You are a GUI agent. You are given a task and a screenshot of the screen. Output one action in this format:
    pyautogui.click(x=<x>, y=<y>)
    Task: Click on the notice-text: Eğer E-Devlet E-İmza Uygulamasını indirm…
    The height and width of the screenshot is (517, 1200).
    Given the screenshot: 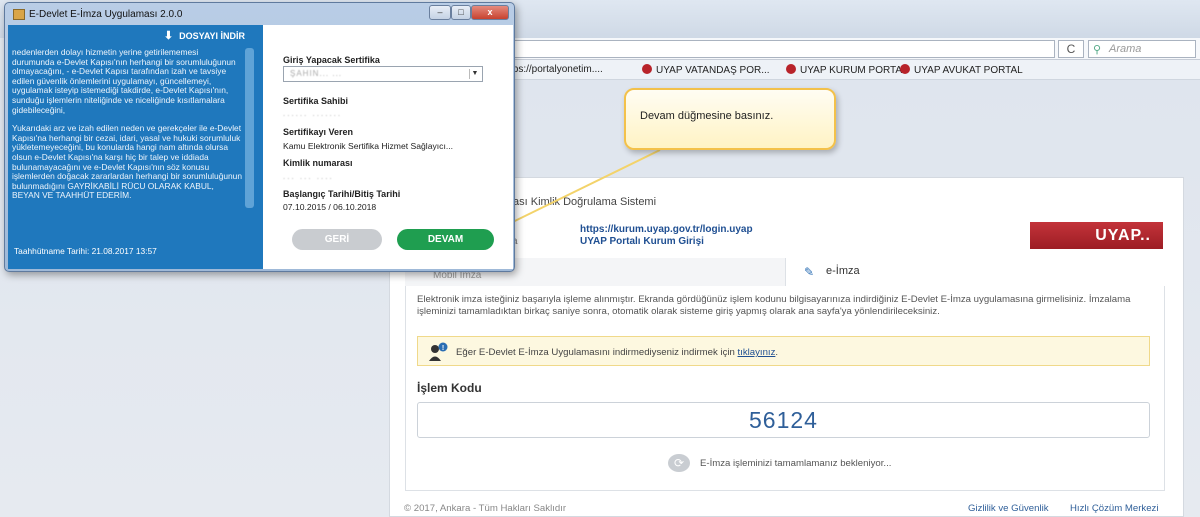 What is the action you would take?
    pyautogui.click(x=595, y=352)
    